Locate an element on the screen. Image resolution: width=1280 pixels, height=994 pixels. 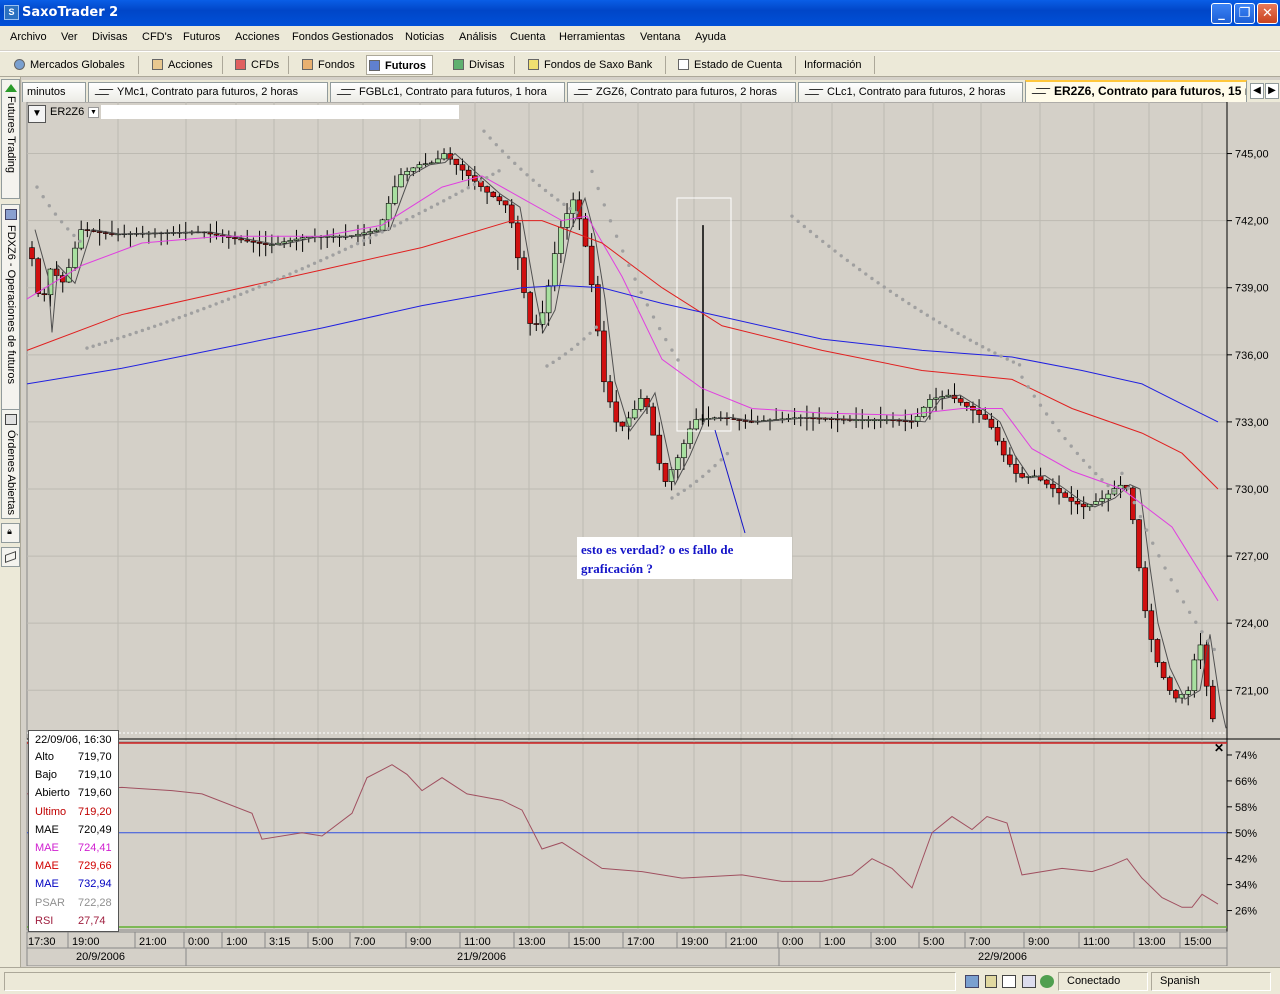
time-tick-label: 1:00 is located at coordinates (834, 942).